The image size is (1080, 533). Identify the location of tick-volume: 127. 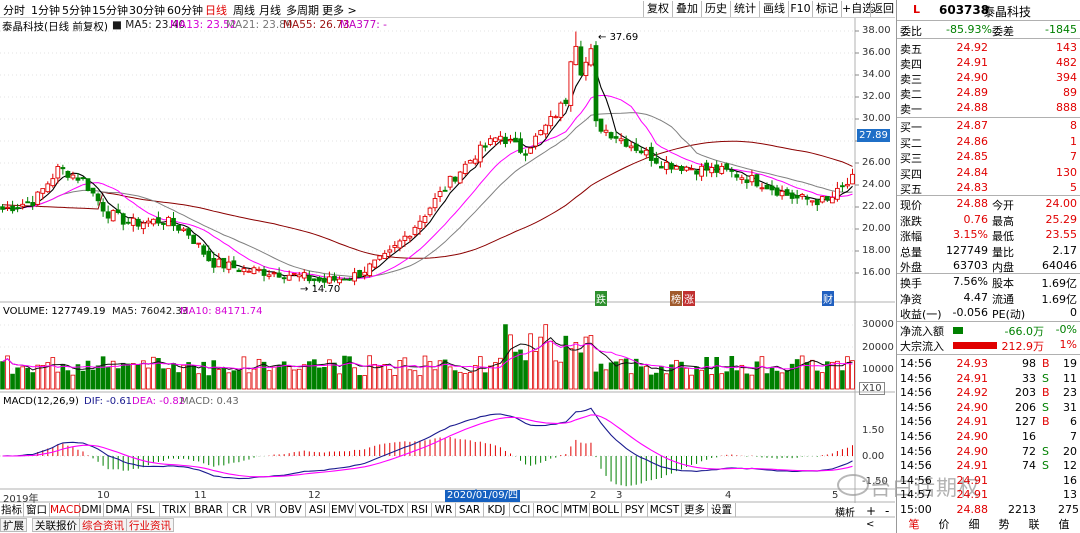
(1025, 422).